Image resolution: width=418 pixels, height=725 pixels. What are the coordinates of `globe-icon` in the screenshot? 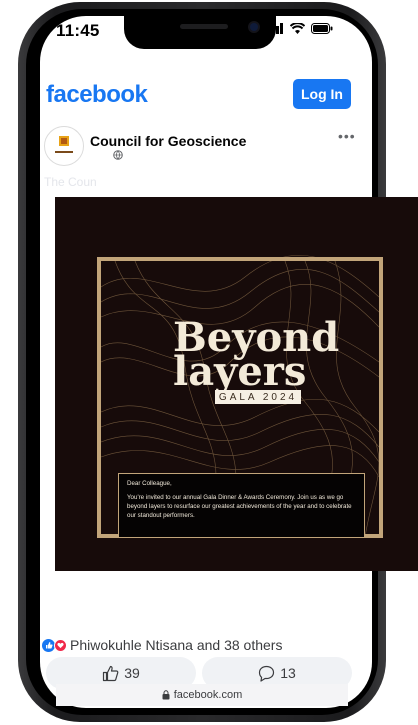 It's located at (118, 155).